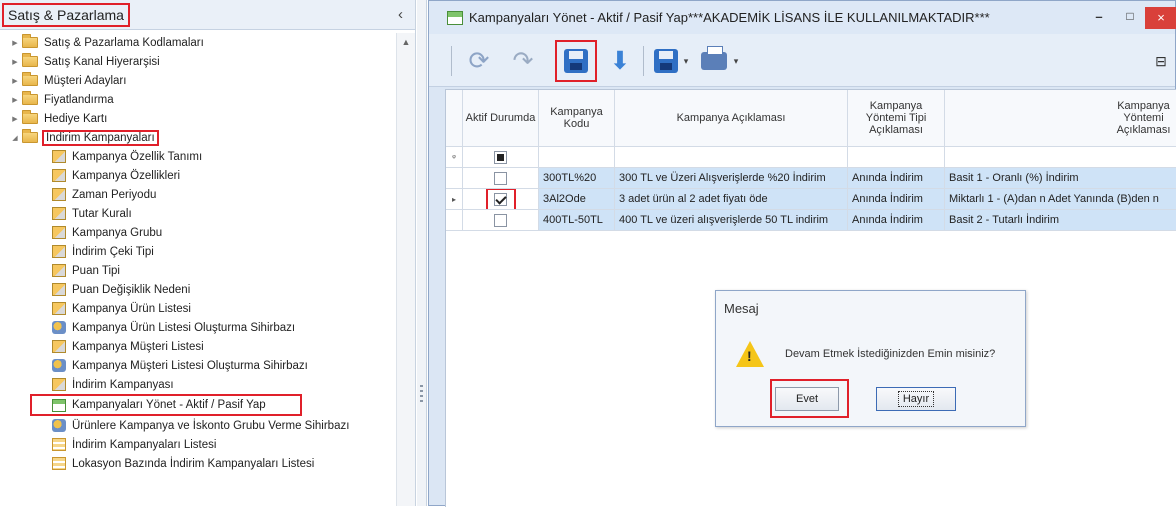 The image size is (1176, 507). Describe the element at coordinates (577, 157) in the screenshot. I see `filter-code-cell` at that location.